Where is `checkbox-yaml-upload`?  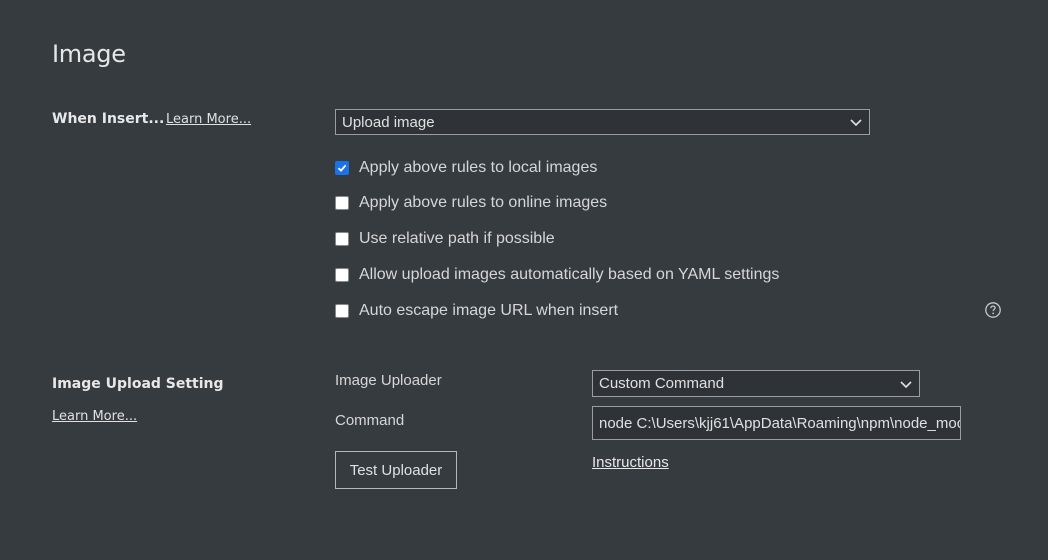
checkbox-yaml-upload is located at coordinates (342, 275).